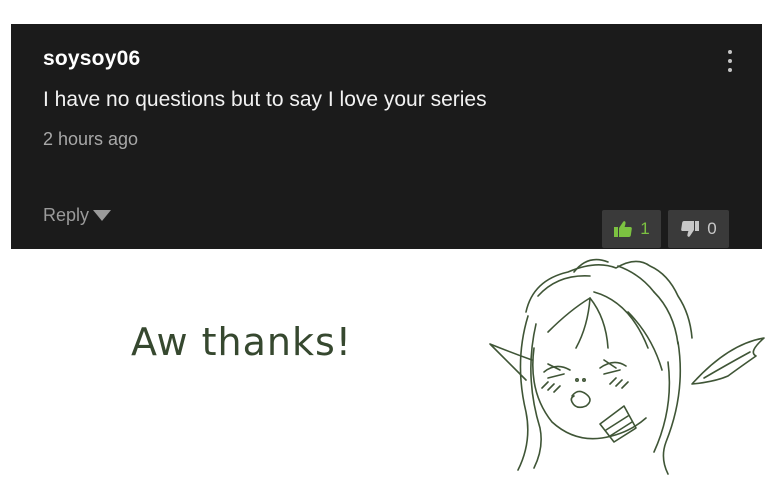  I want to click on comment-timestamp: 2 hours ago, so click(91, 139).